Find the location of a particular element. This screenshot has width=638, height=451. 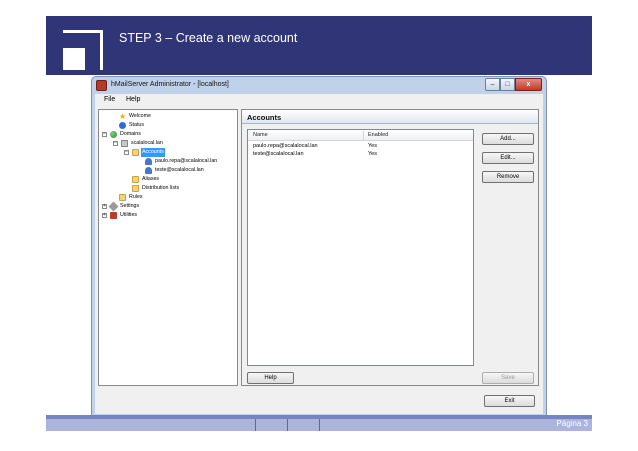

menu-bar: File Help is located at coordinates (319, 100).